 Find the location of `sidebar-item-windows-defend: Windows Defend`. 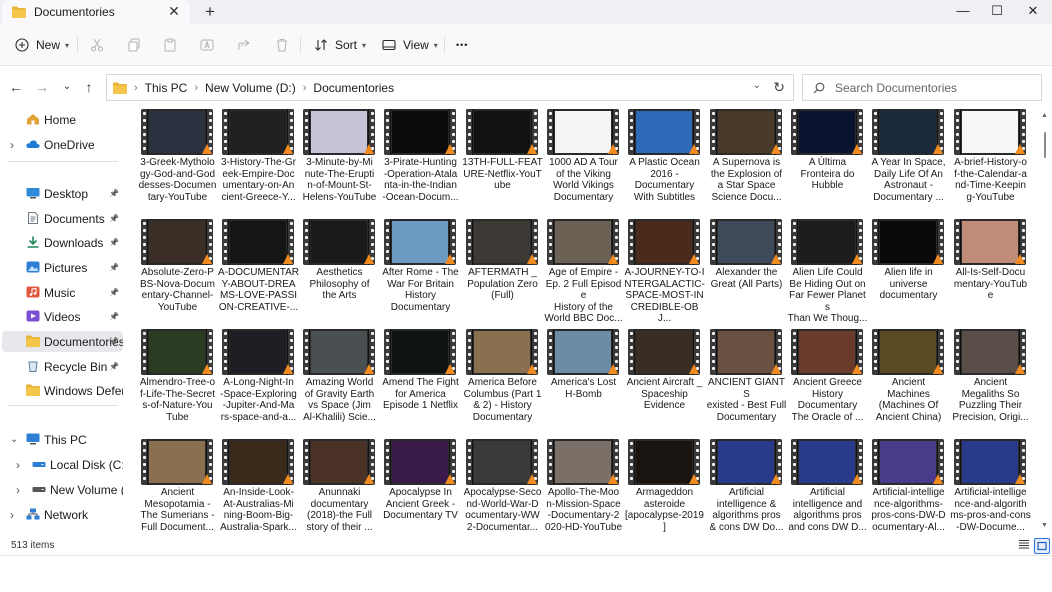

sidebar-item-windows-defend: Windows Defend is located at coordinates (62, 390).